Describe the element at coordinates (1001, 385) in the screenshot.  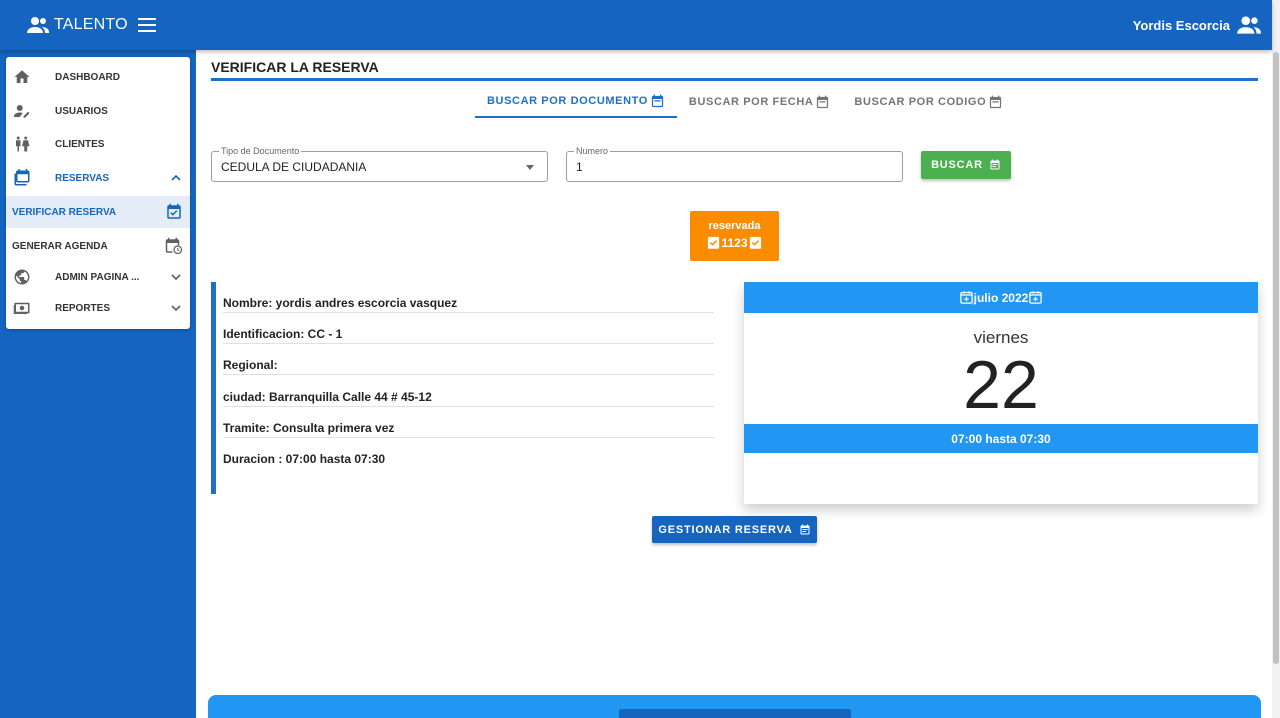
I see `calendar-day: 22` at that location.